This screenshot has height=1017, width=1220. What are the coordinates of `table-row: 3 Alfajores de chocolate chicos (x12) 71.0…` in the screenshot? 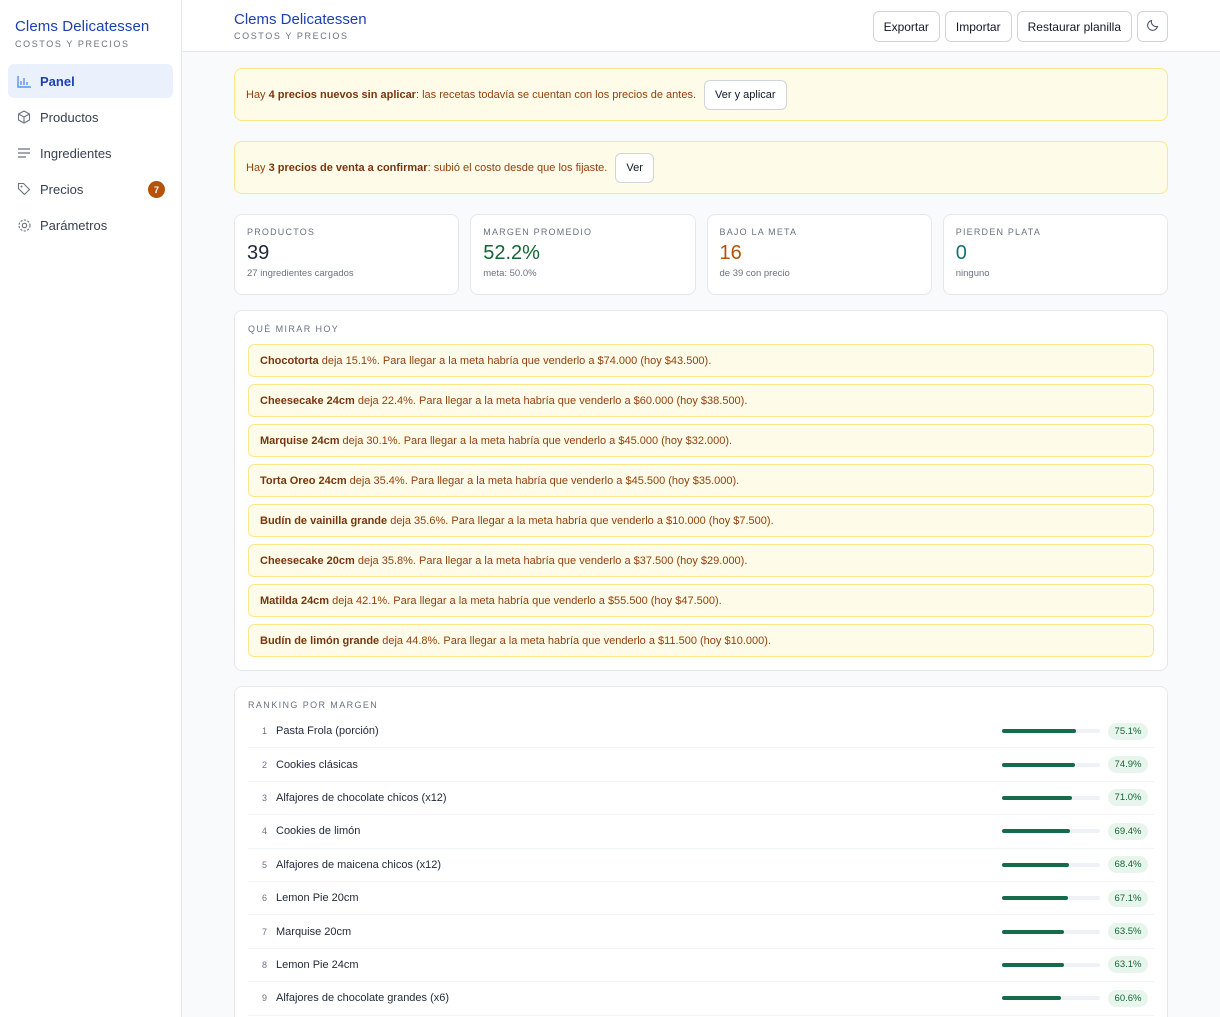 It's located at (701, 799).